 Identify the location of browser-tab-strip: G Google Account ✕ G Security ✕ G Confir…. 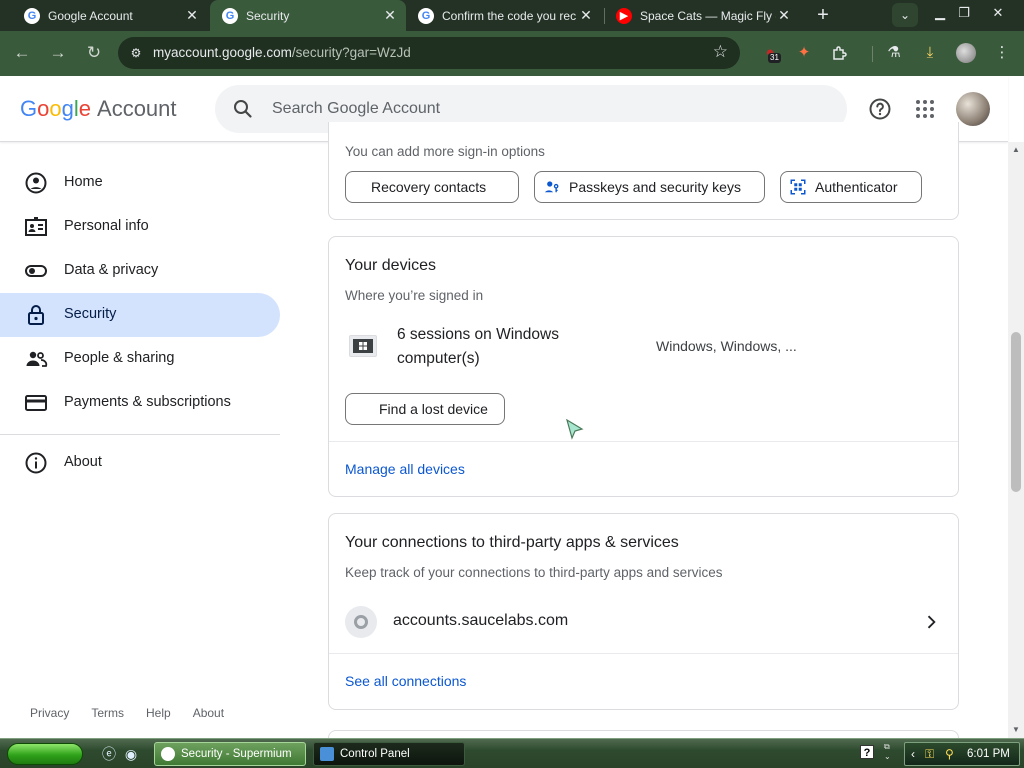
(512, 15).